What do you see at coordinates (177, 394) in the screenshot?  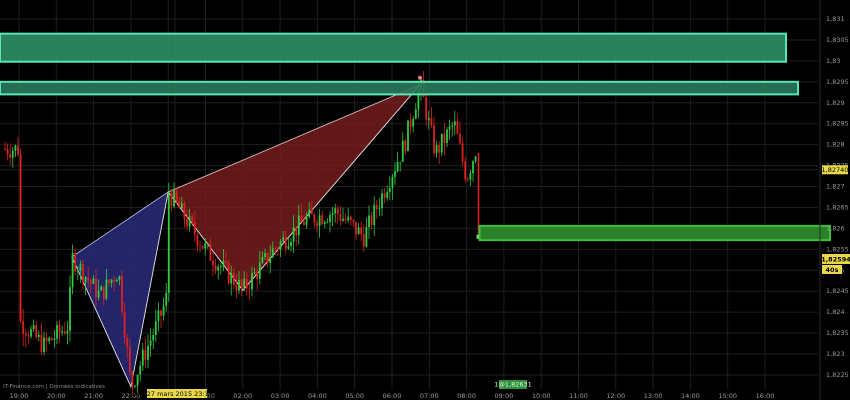 I see `crosshair-time-label: ven. 27 mars 2015 23:11:28` at bounding box center [177, 394].